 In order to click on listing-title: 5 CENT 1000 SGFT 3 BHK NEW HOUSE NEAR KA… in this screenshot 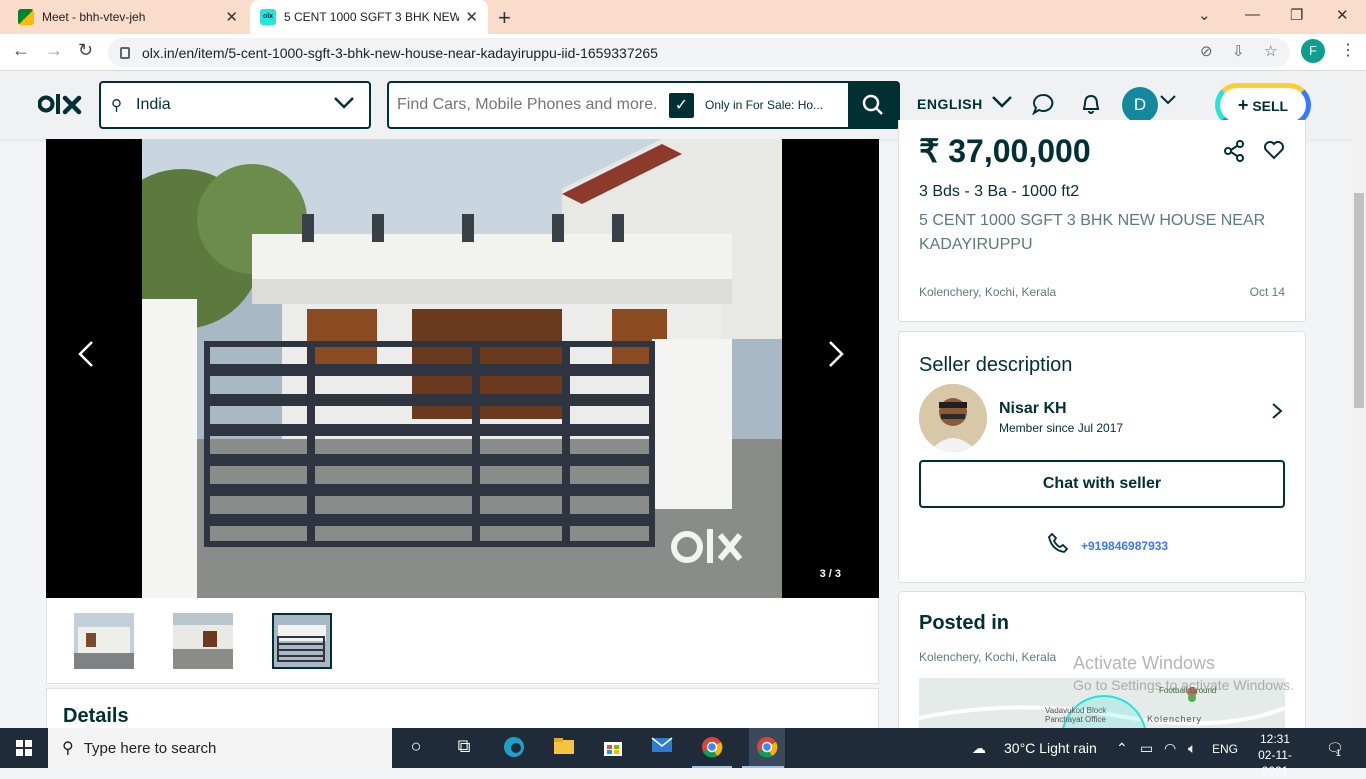, I will do `click(1092, 232)`.